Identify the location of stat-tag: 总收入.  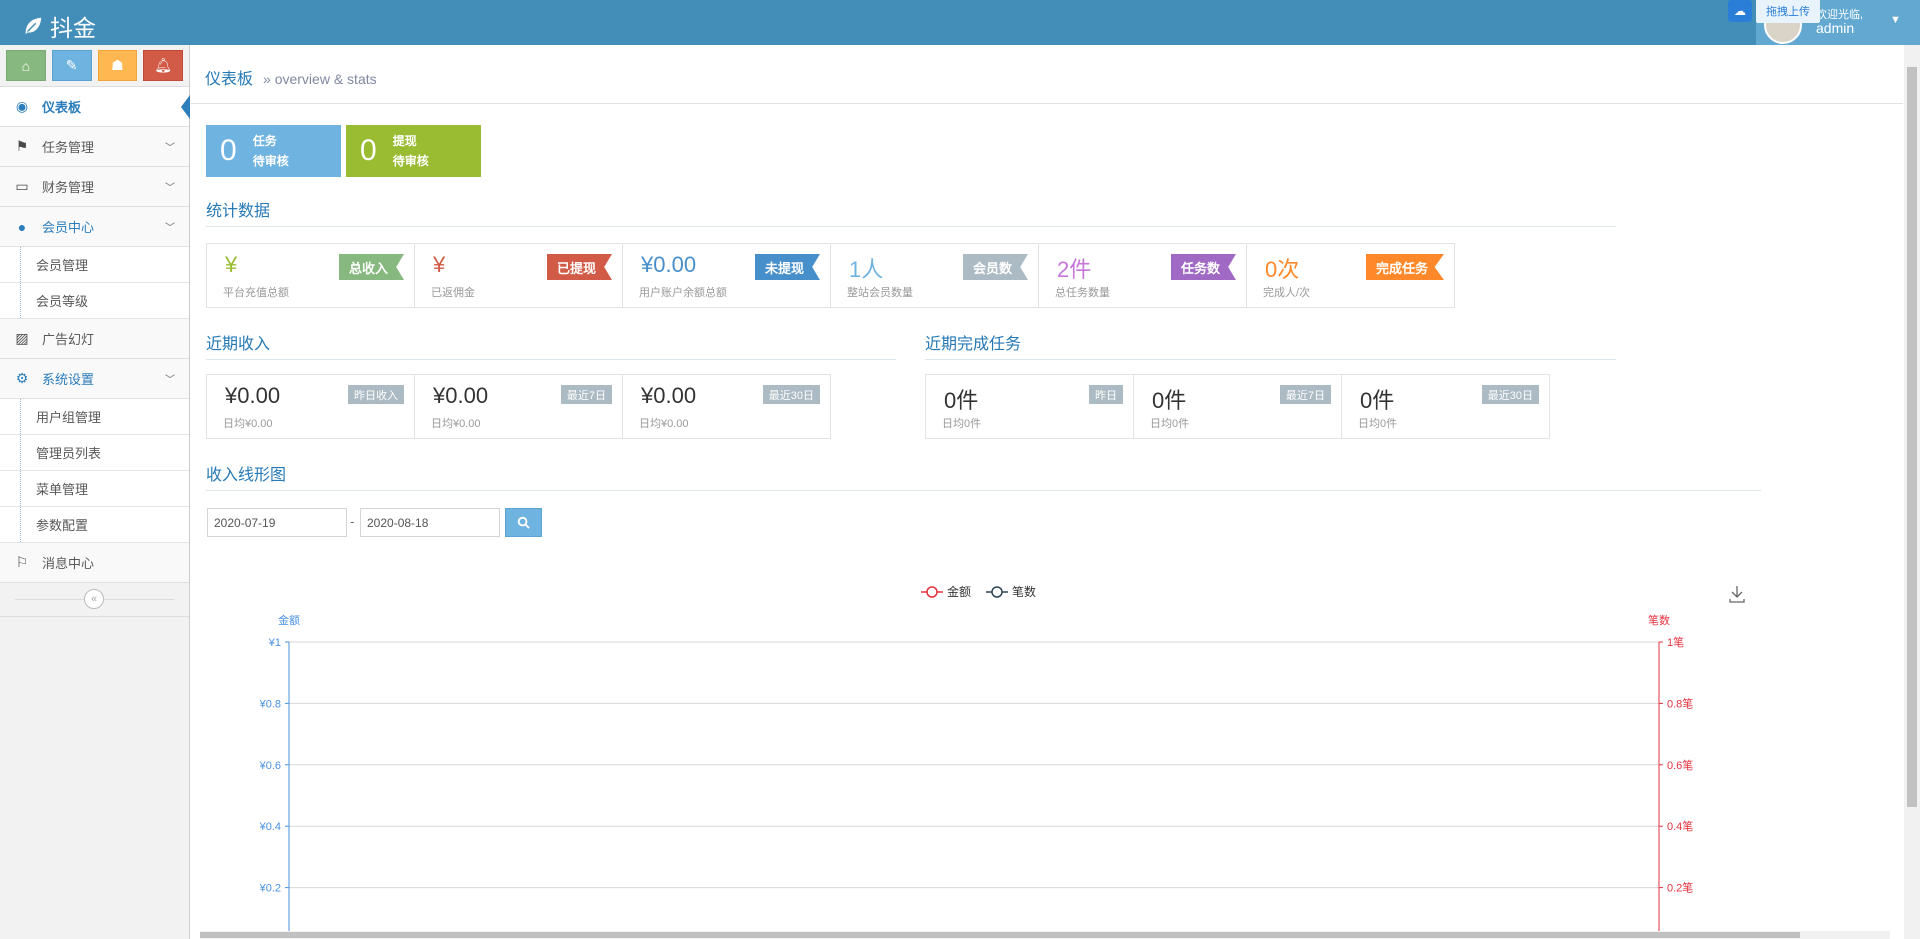
(371, 267).